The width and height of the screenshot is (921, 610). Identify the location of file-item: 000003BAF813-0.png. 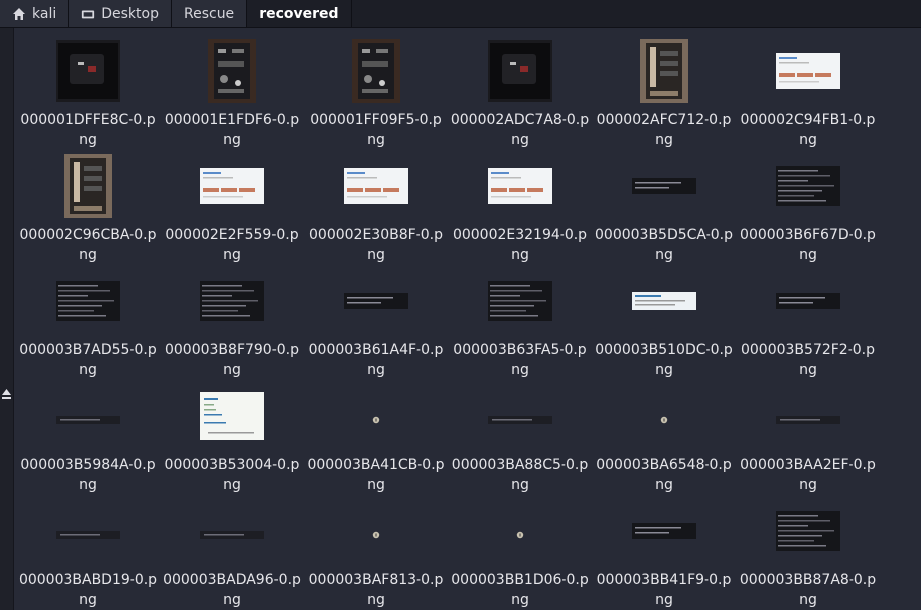
(376, 555).